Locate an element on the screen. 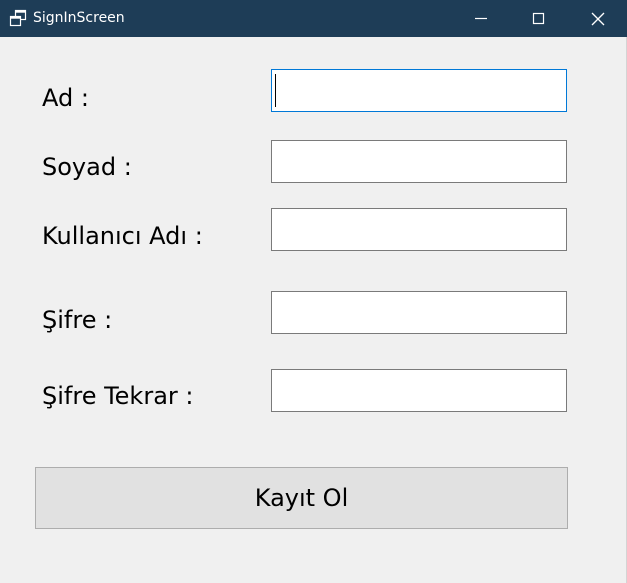 The image size is (627, 583). app-window-icon is located at coordinates (18, 18).